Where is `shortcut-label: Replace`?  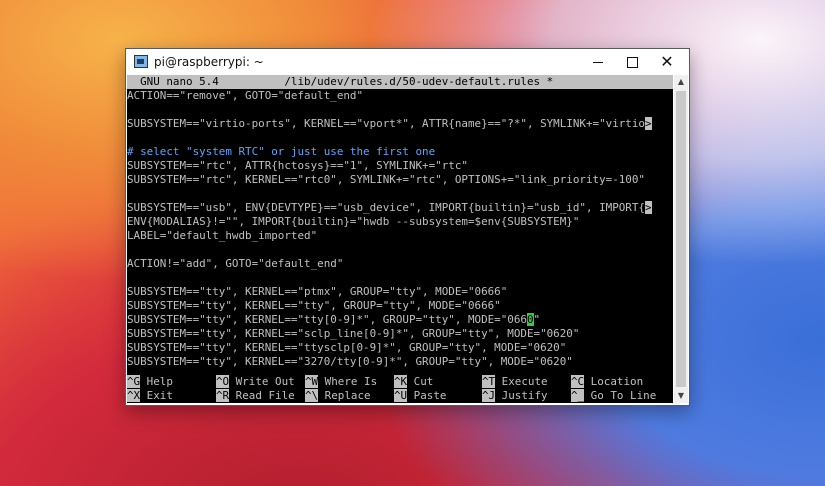
shortcut-label: Replace is located at coordinates (344, 395).